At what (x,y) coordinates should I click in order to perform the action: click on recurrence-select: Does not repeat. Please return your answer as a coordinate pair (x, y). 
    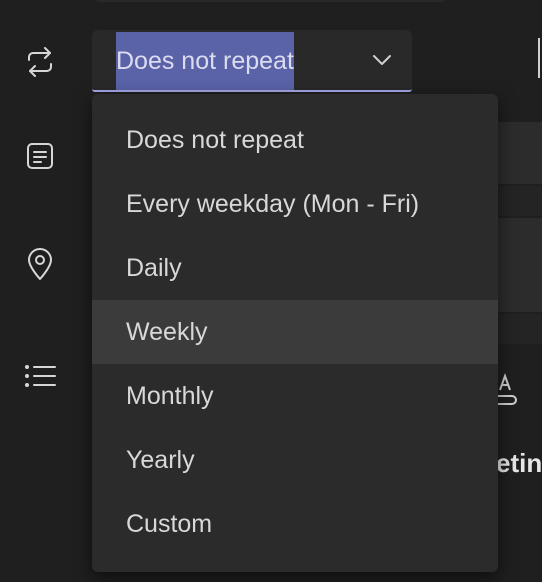
    Looking at the image, I should click on (252, 61).